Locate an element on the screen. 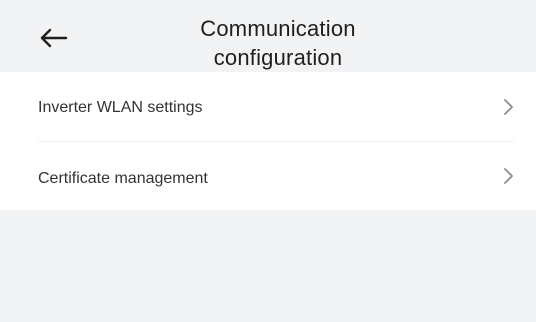 The height and width of the screenshot is (322, 536). back-button is located at coordinates (53, 40).